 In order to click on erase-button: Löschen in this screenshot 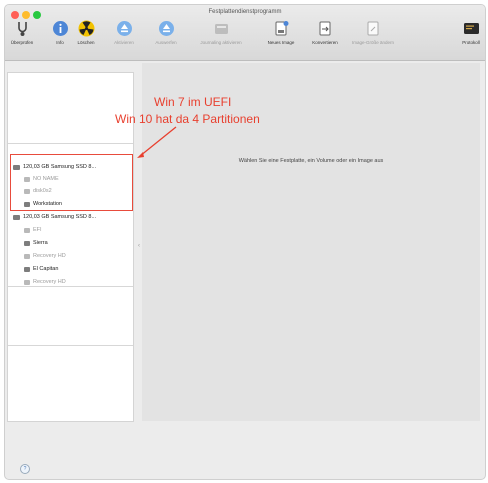, I will do `click(86, 32)`.